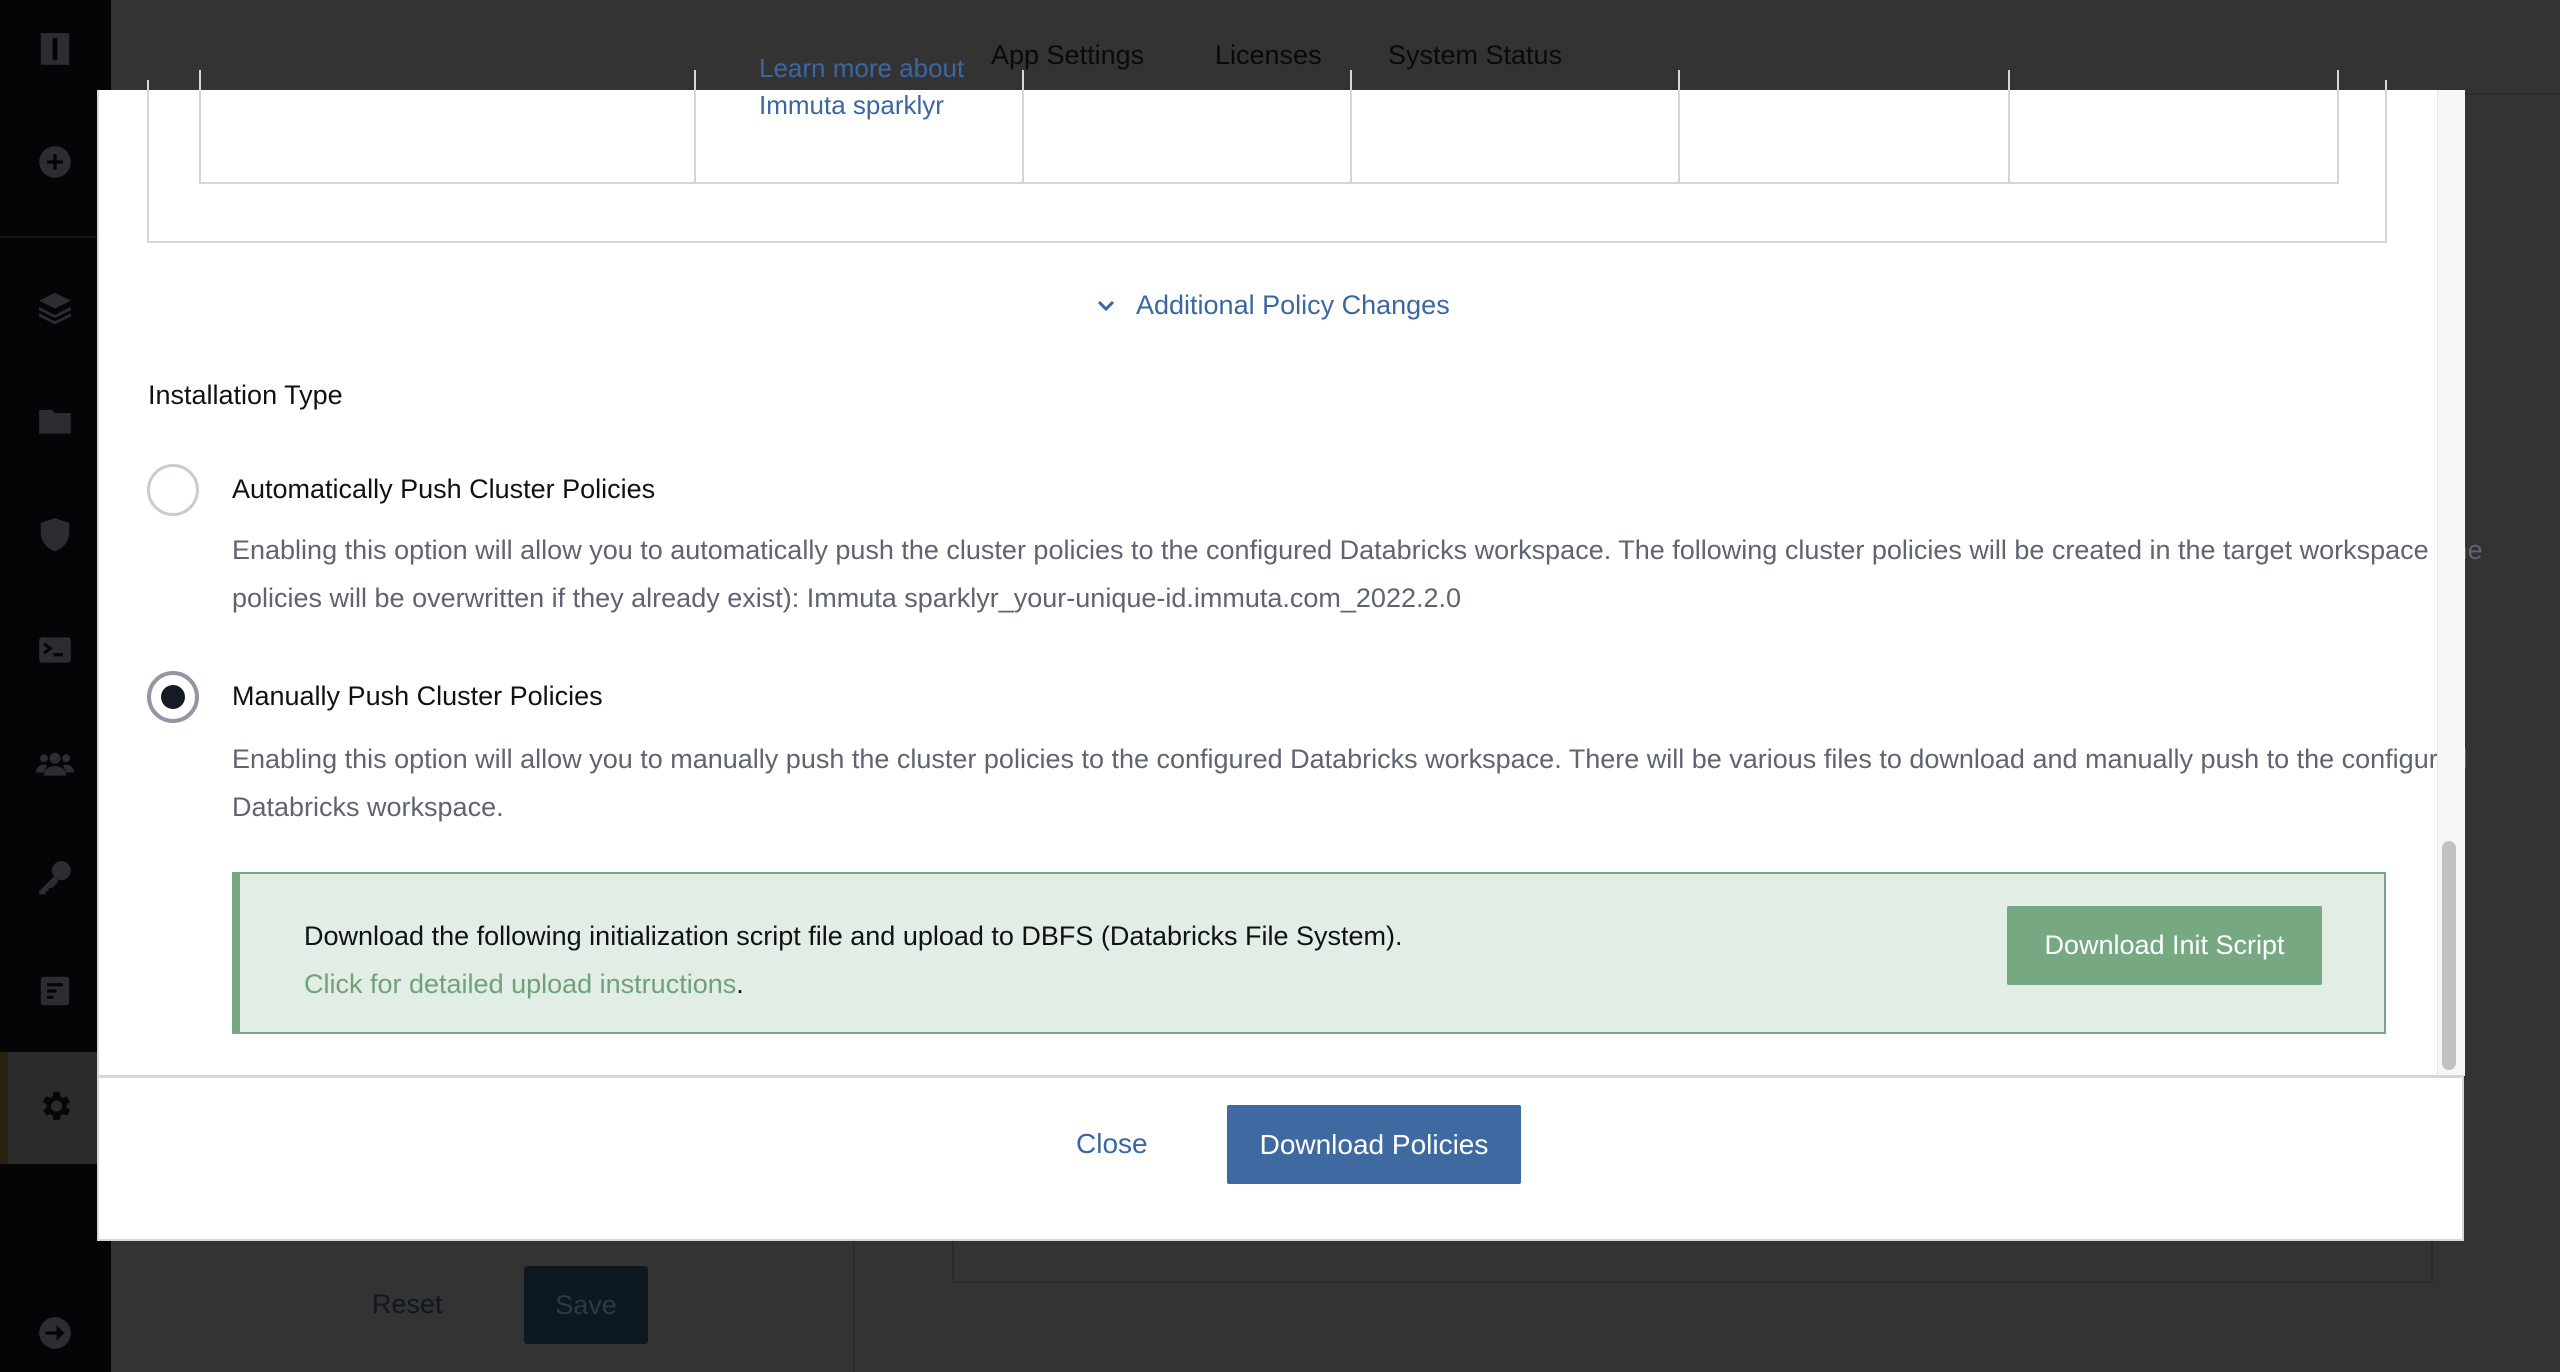 This screenshot has height=1372, width=2560. I want to click on radio-auto-push, so click(173, 490).